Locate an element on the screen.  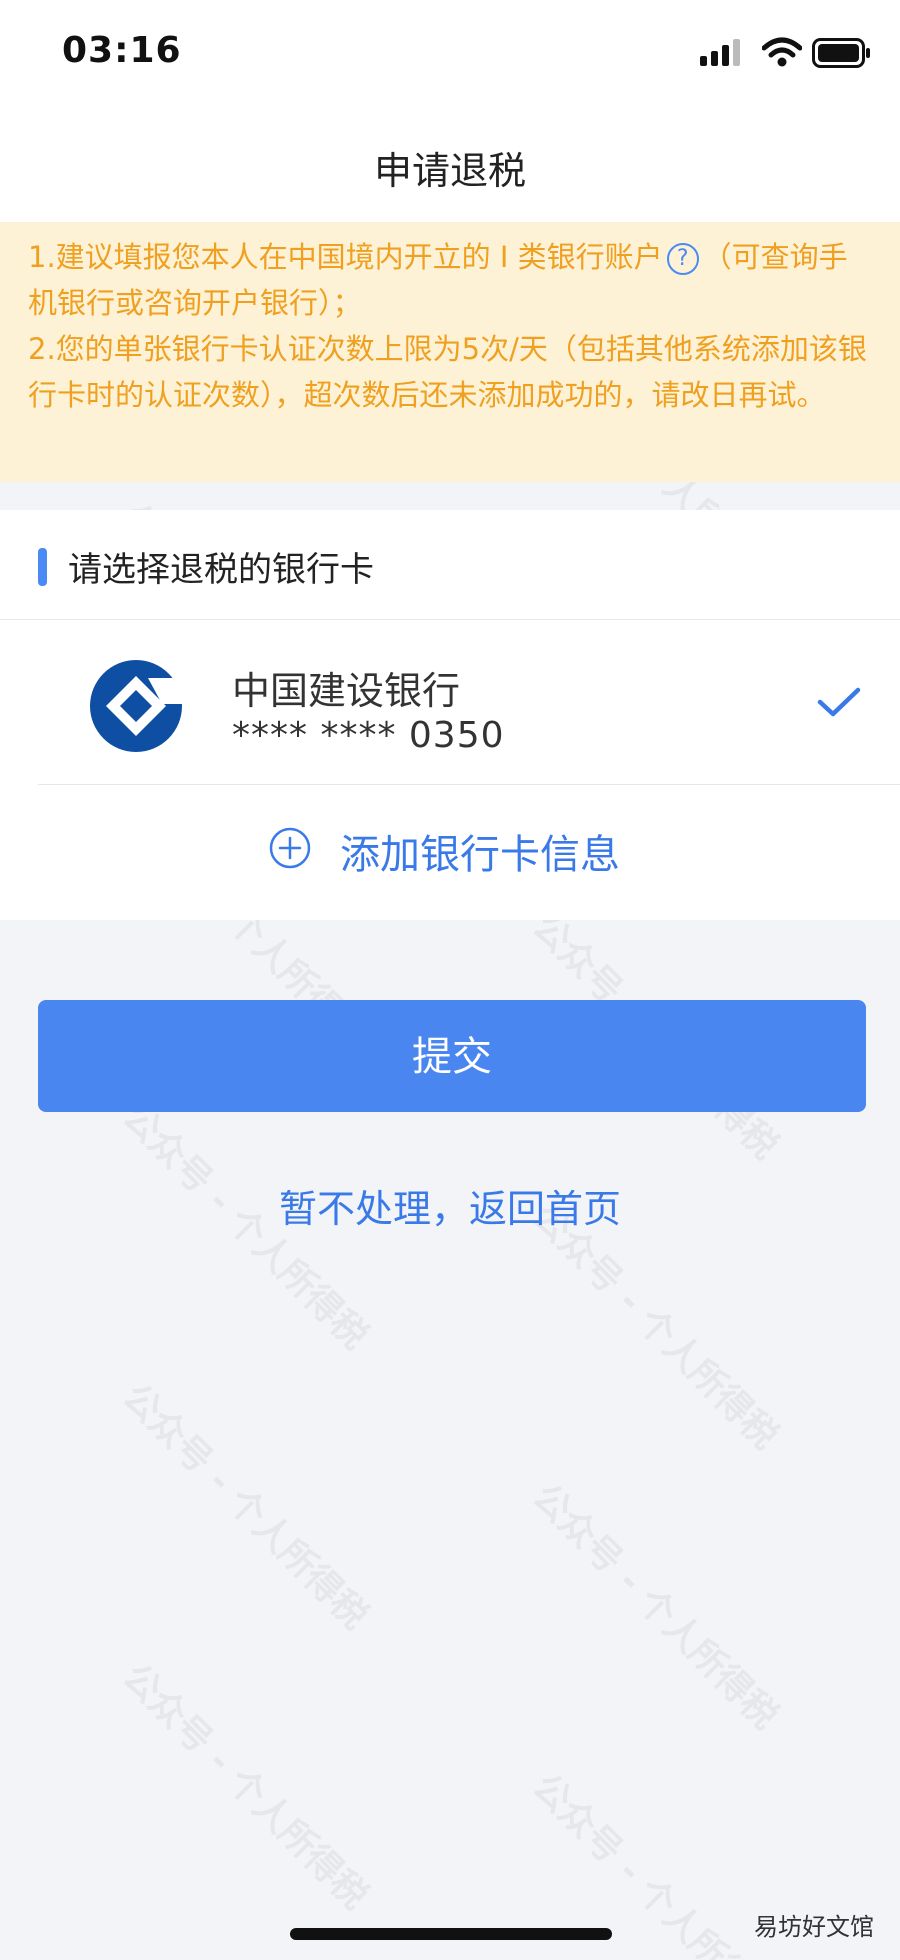
section-marker is located at coordinates (42, 567).